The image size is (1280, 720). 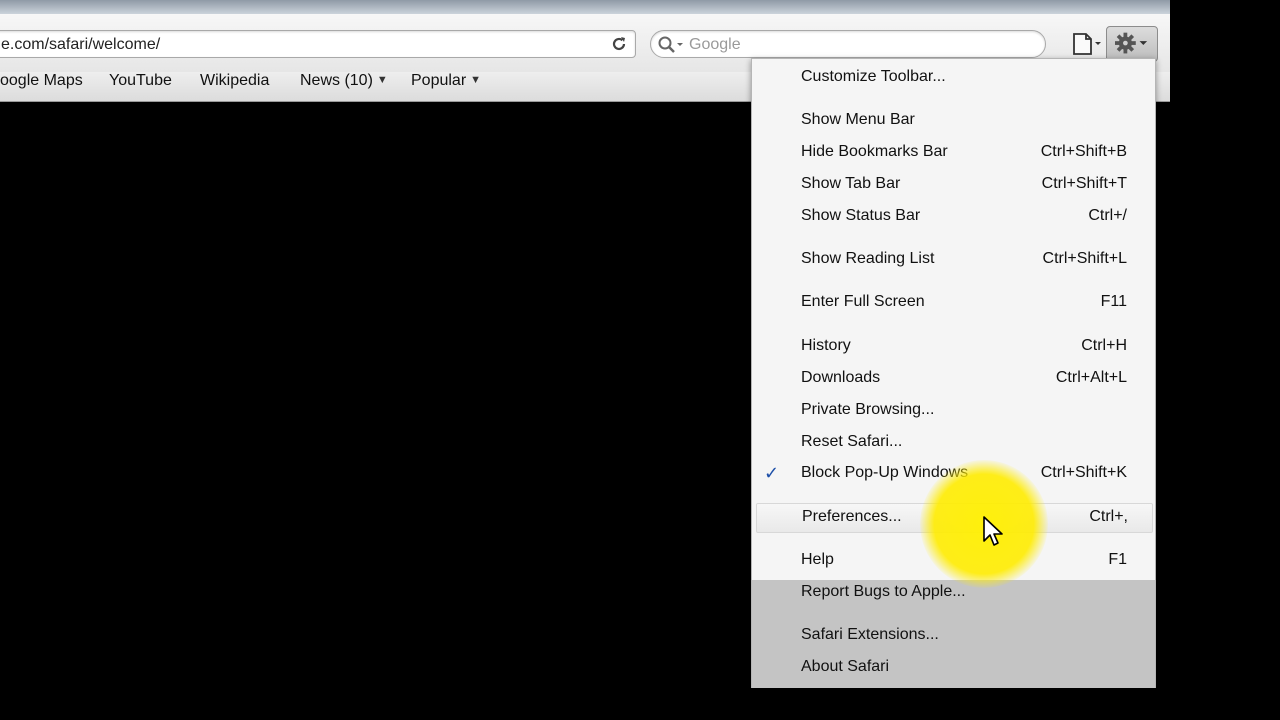 I want to click on menu-item-about-safari: About Safari, so click(x=953, y=669).